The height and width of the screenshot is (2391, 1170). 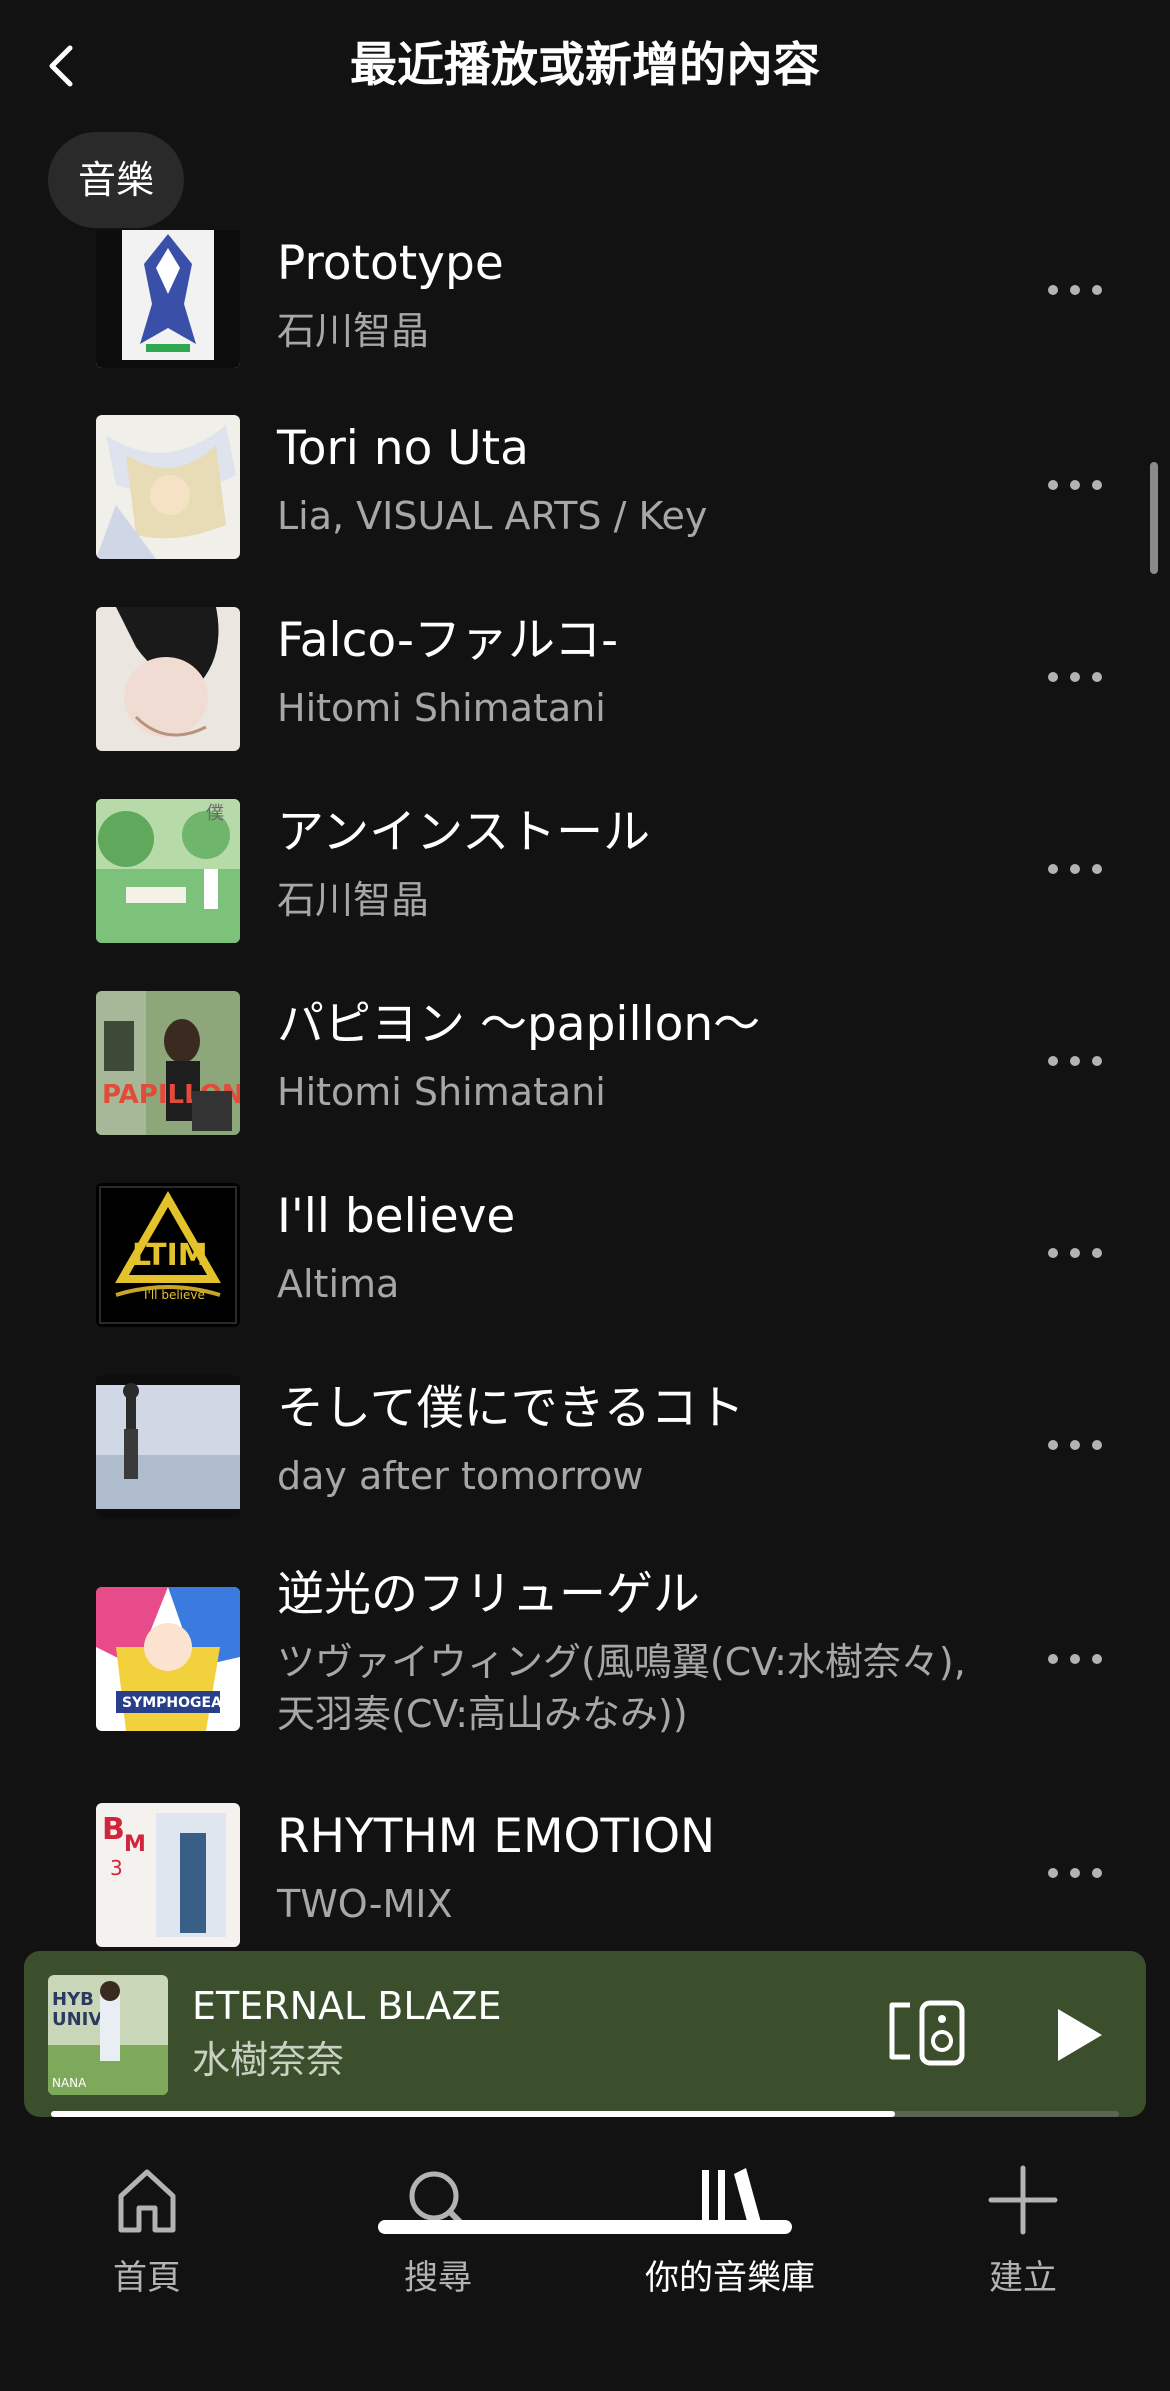 What do you see at coordinates (396, 1216) in the screenshot?
I see `track-title: I'll believe` at bounding box center [396, 1216].